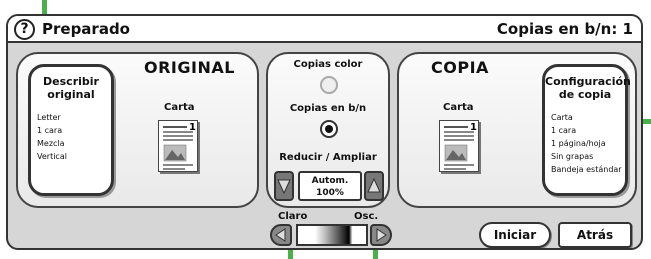  What do you see at coordinates (50, 130) in the screenshot?
I see `original-setting-sides: 1 cara` at bounding box center [50, 130].